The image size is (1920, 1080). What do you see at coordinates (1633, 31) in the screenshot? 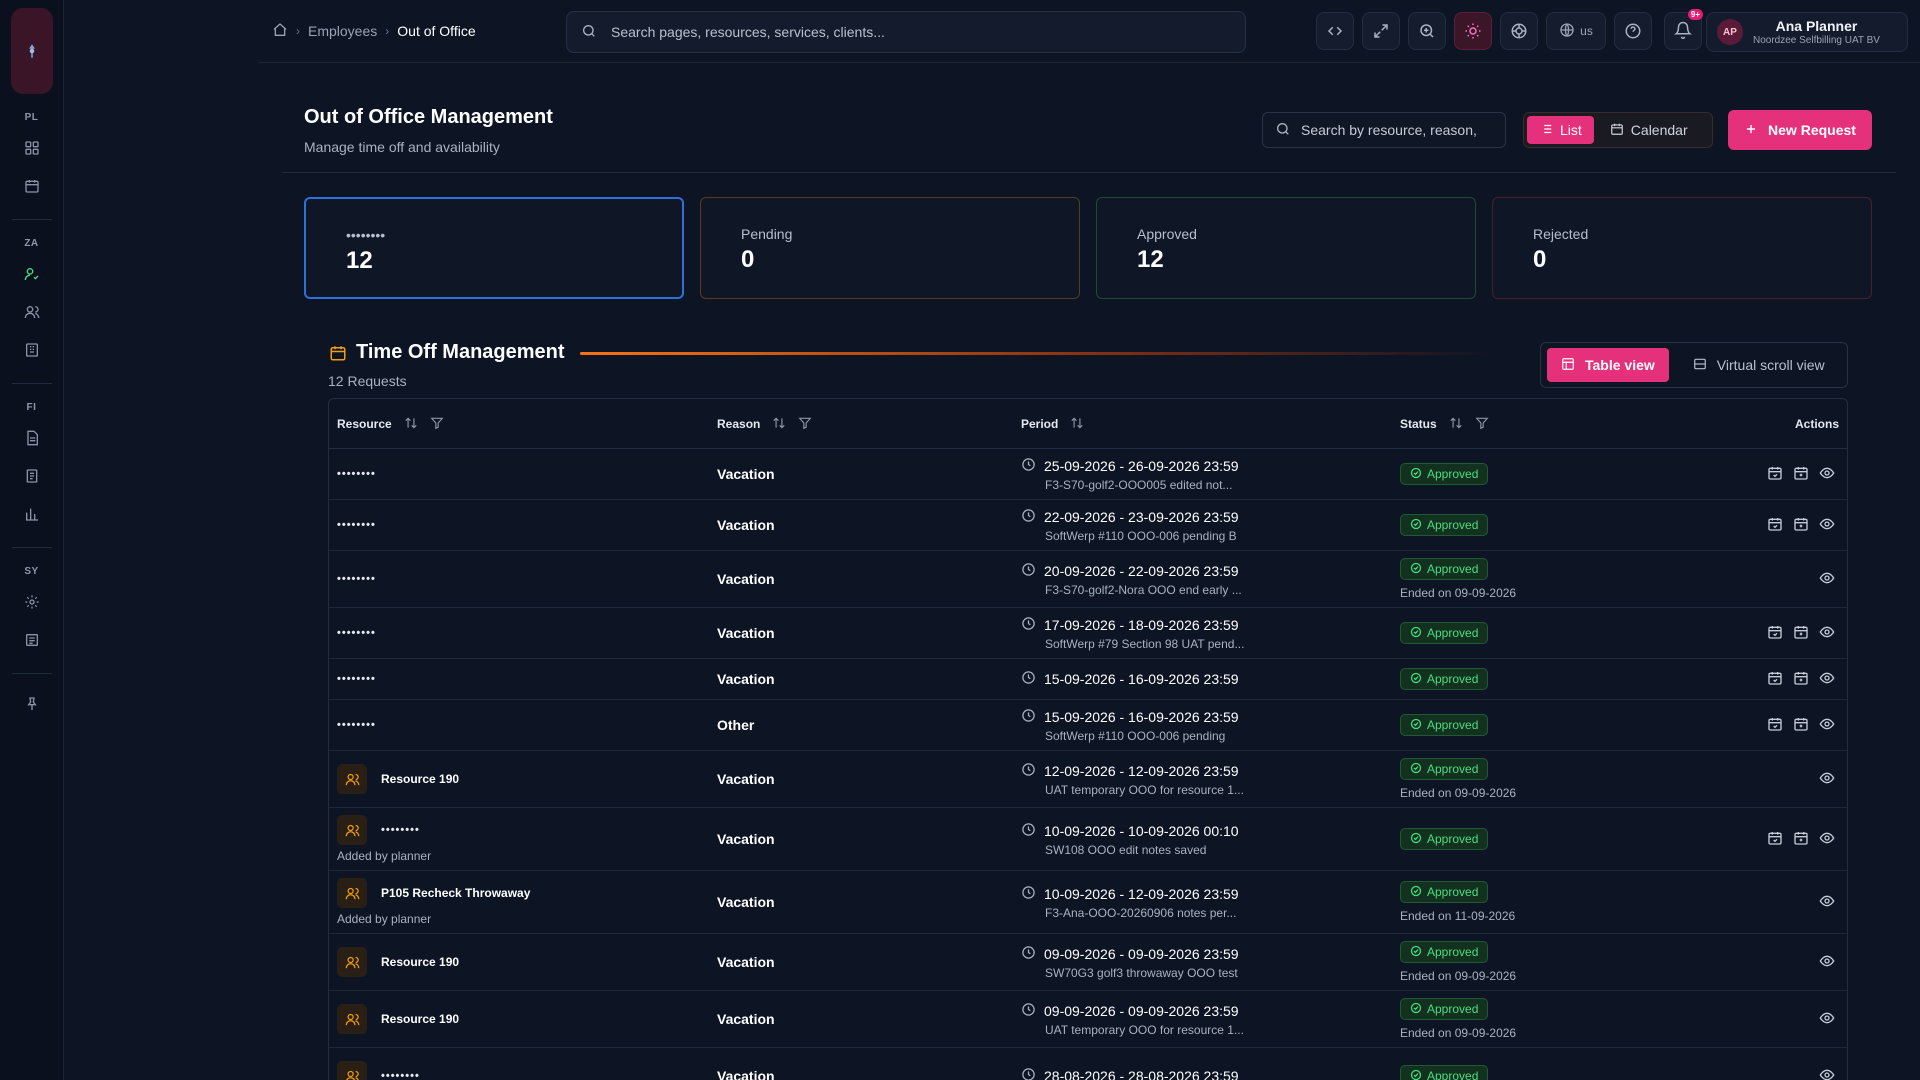
I see `help-icon` at bounding box center [1633, 31].